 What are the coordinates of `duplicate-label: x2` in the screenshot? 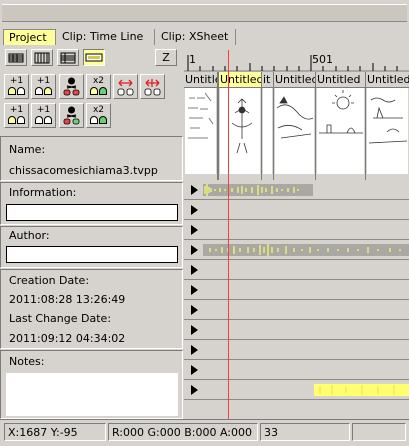 It's located at (98, 110).